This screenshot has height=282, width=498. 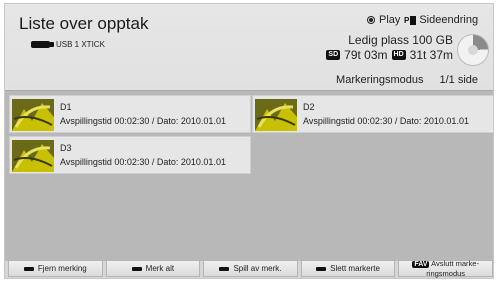 I want to click on recording-name: D1, so click(x=66, y=107).